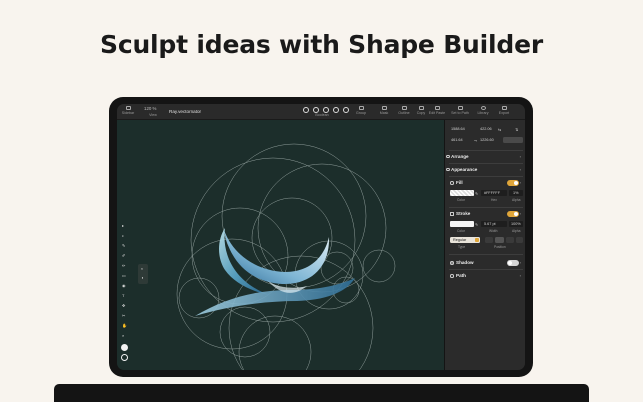 This screenshot has height=402, width=643. What do you see at coordinates (494, 224) in the screenshot?
I see `stroke-width-field: 5.67 pt` at bounding box center [494, 224].